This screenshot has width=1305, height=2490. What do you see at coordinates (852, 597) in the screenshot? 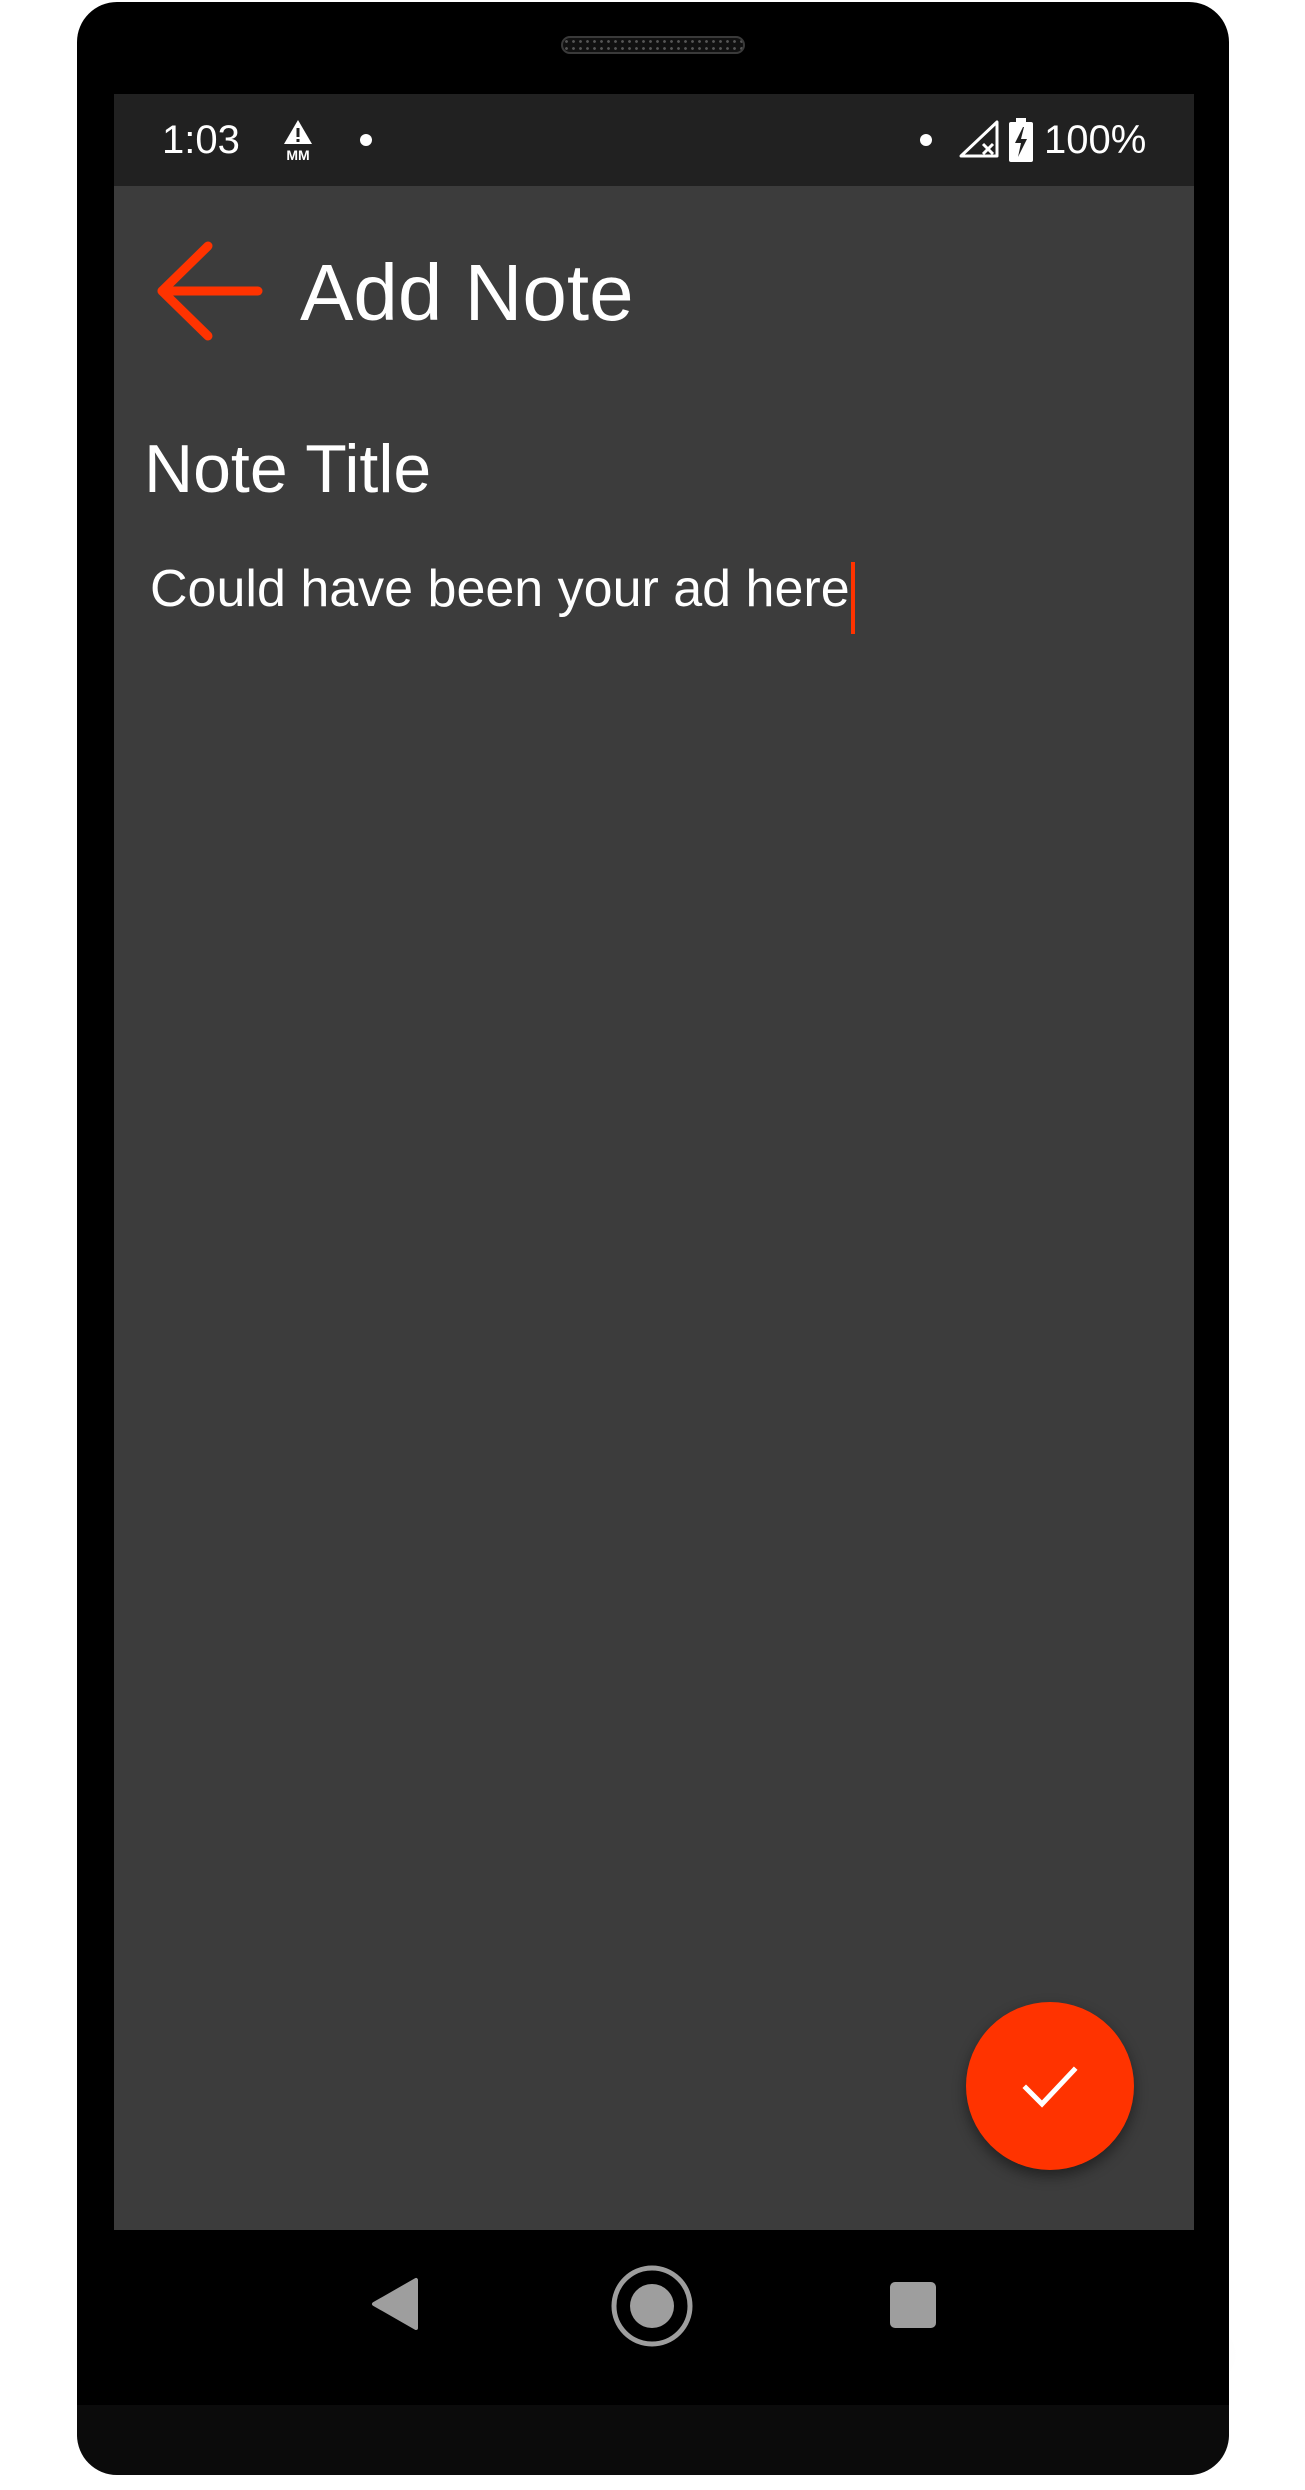
I see `text-cursor` at bounding box center [852, 597].